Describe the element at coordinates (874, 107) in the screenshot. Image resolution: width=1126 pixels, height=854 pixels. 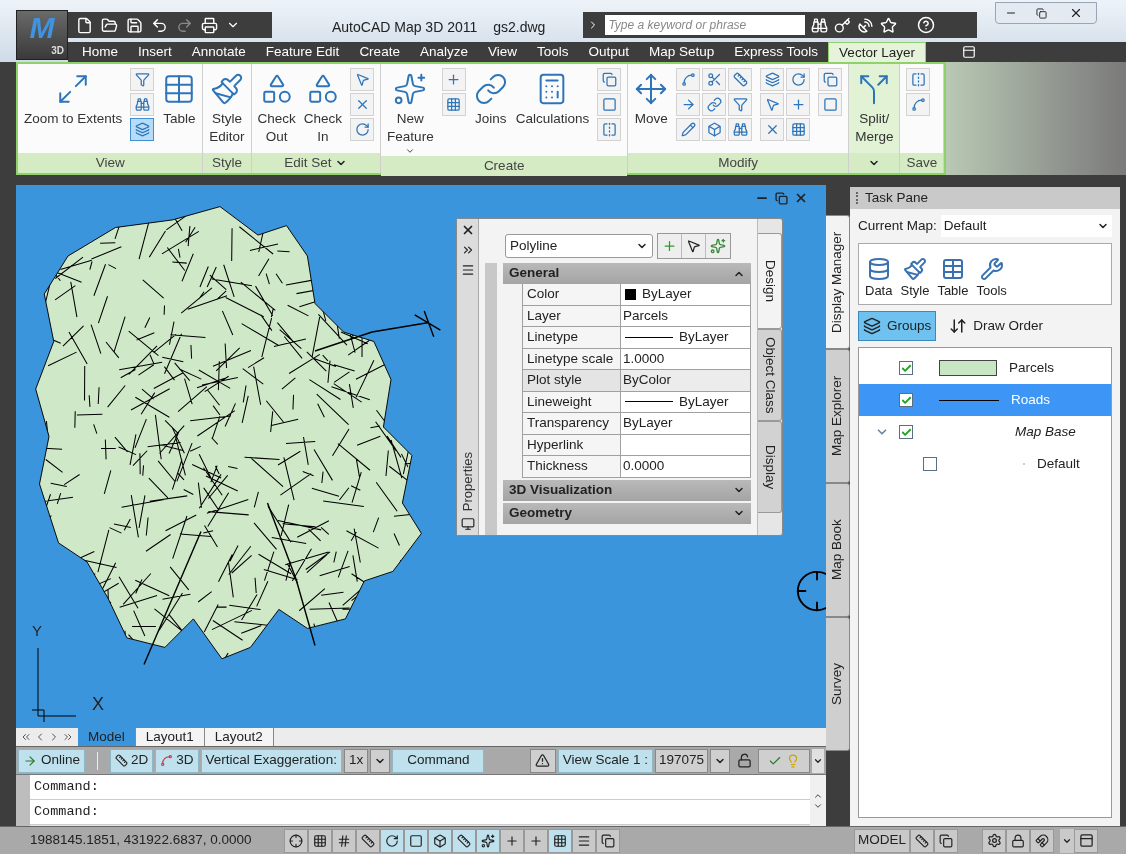
I see `ribbon-button: Split/ Merge` at that location.